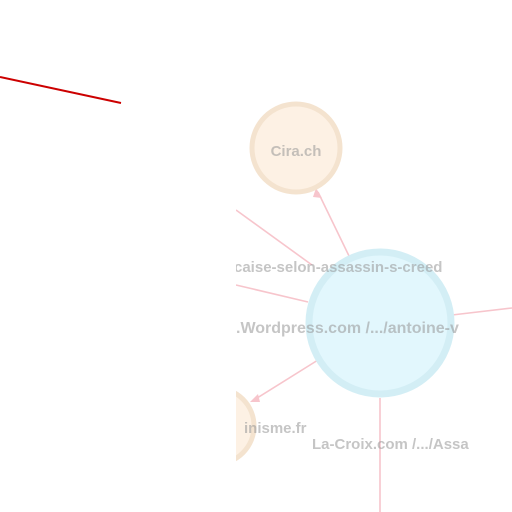 The height and width of the screenshot is (512, 512). What do you see at coordinates (390, 444) in the screenshot?
I see `label-lacroix-url: La-Croix.com /.../Assa` at bounding box center [390, 444].